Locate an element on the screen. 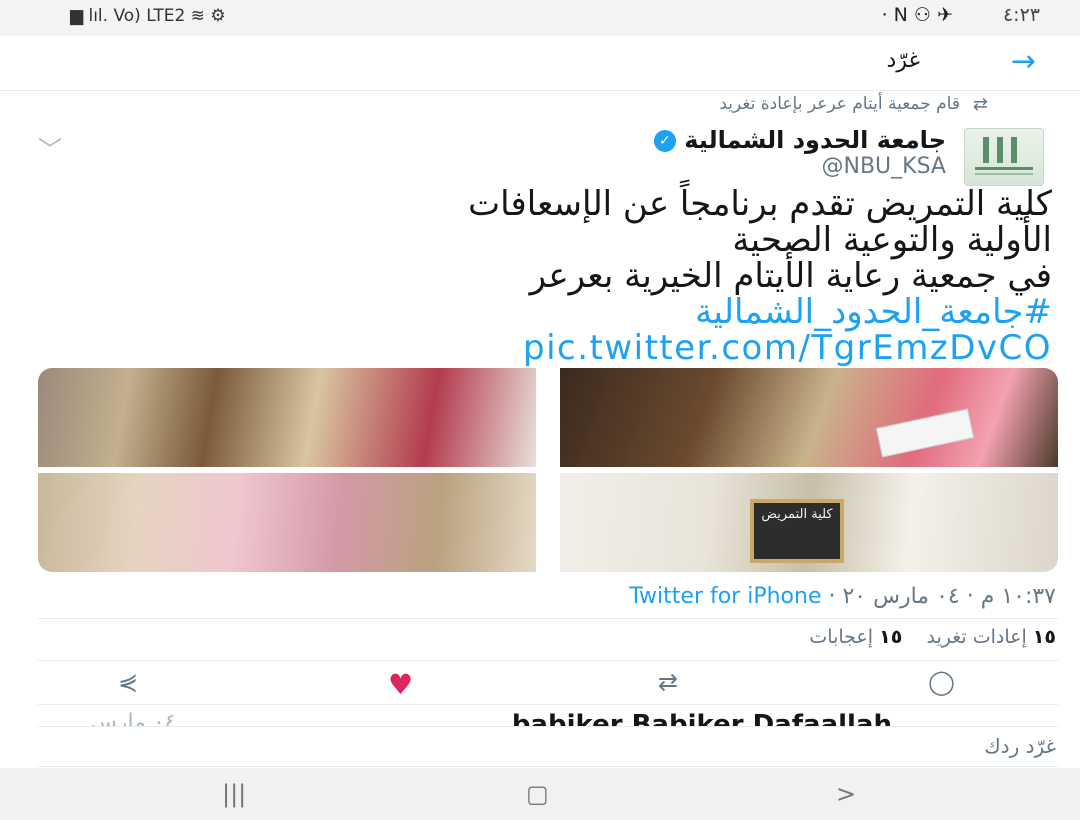 Image resolution: width=1080 pixels, height=820 pixels. tweet-line-3: في جمعية رعاية الأيتام الخيرية بعرعر is located at coordinates (790, 276).